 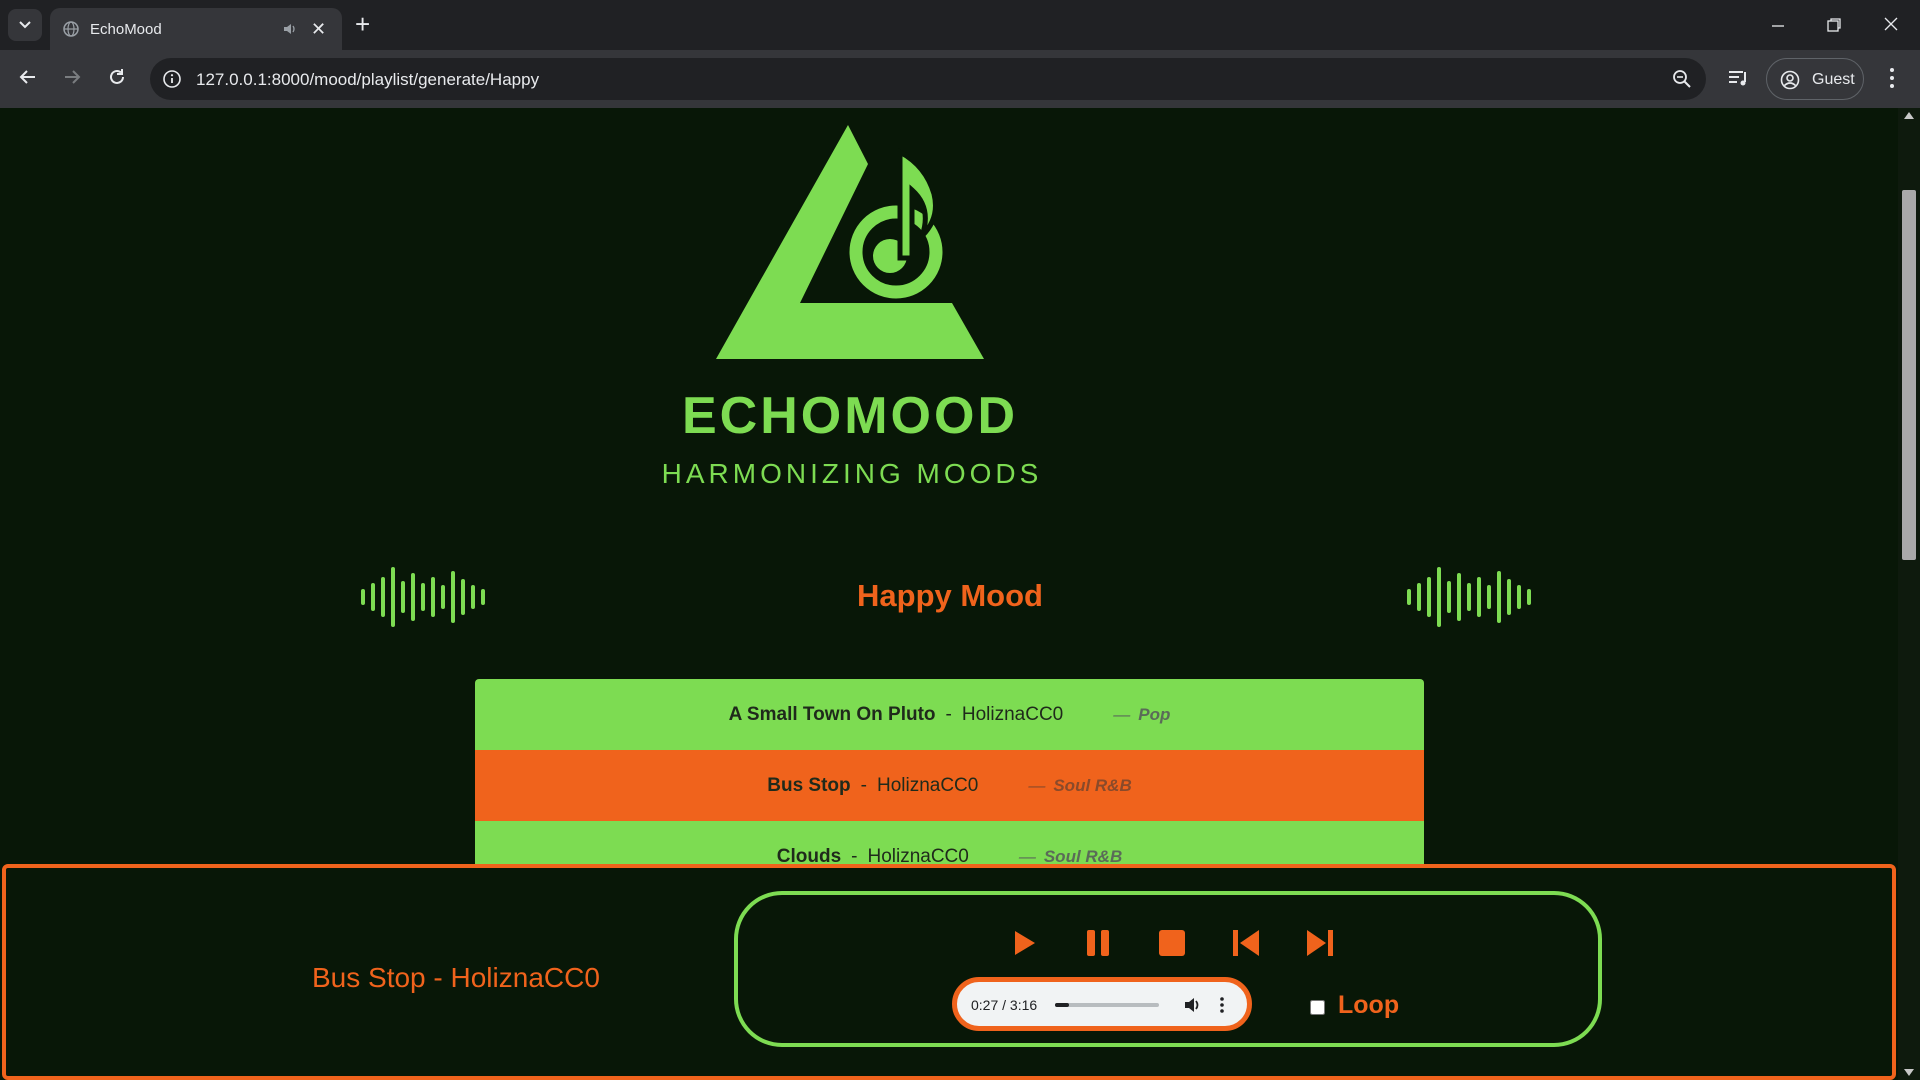 What do you see at coordinates (1682, 79) in the screenshot?
I see `zoom-icon` at bounding box center [1682, 79].